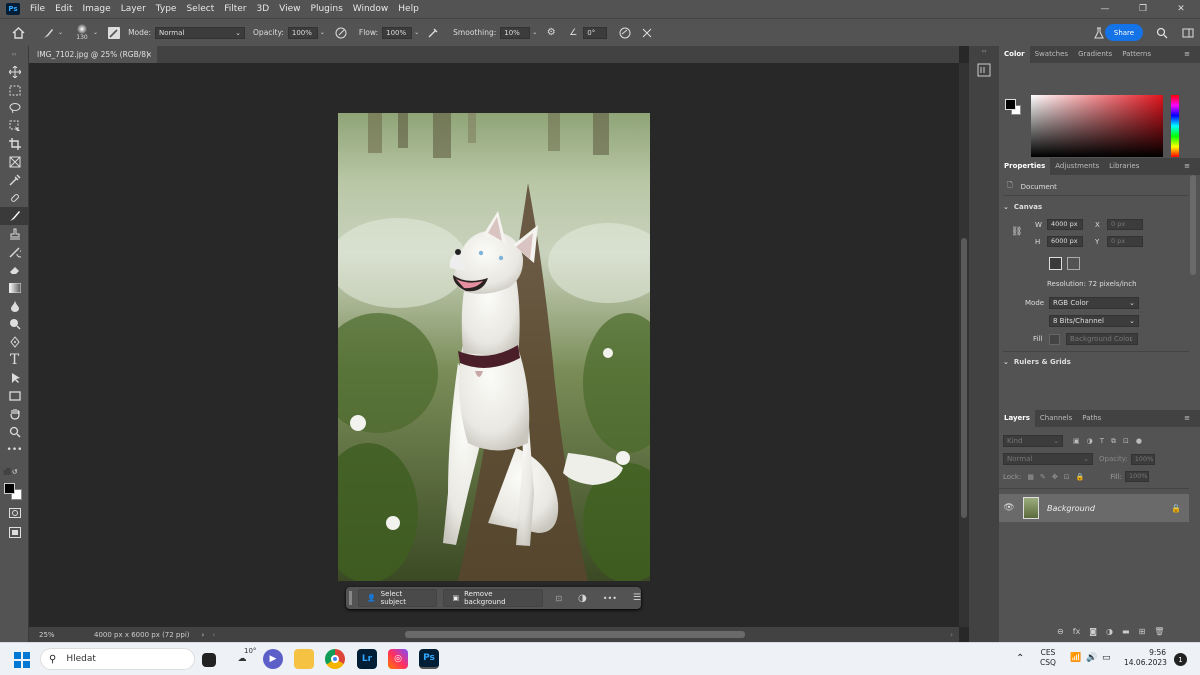  I want to click on blur-tool-icon, so click(14, 306).